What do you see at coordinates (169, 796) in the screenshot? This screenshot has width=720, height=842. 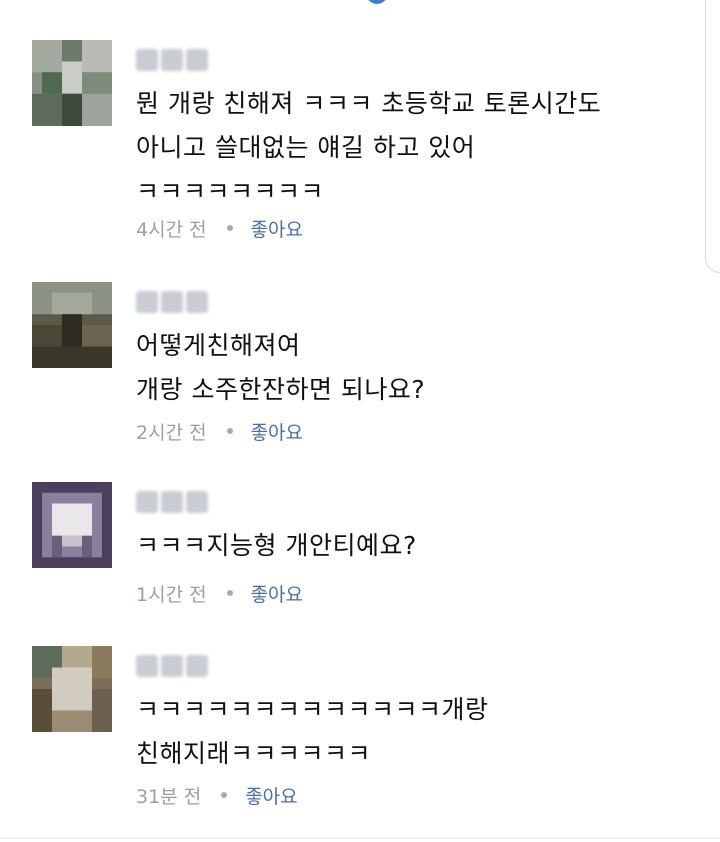 I see `comment-time: 31분 전` at bounding box center [169, 796].